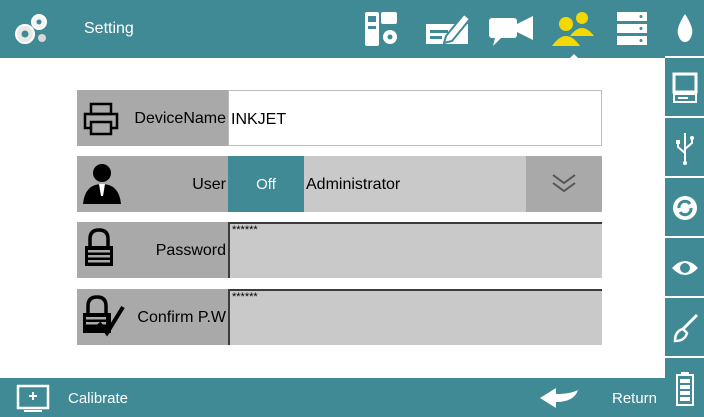 This screenshot has height=417, width=704. Describe the element at coordinates (245, 230) in the screenshot. I see `password-value: ******` at that location.